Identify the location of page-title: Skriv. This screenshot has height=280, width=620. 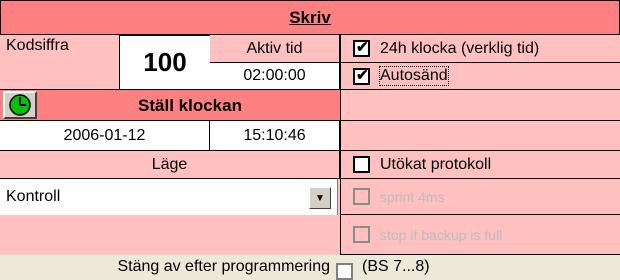
(310, 17).